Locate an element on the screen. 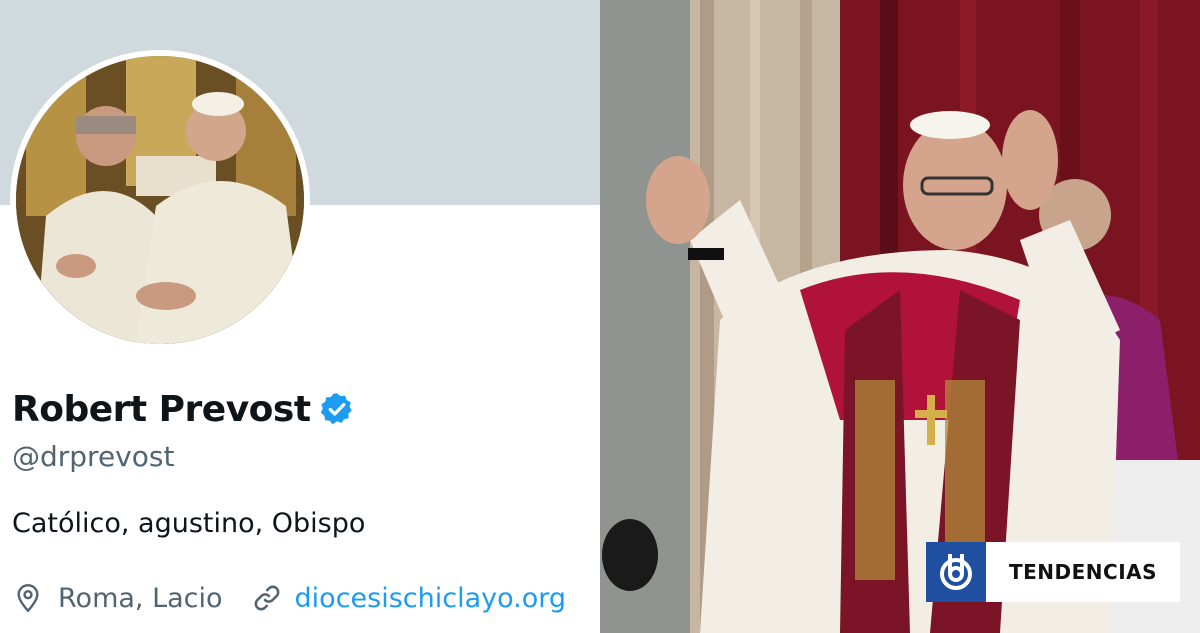 This screenshot has height=633, width=1200. avatar-photo is located at coordinates (160, 200).